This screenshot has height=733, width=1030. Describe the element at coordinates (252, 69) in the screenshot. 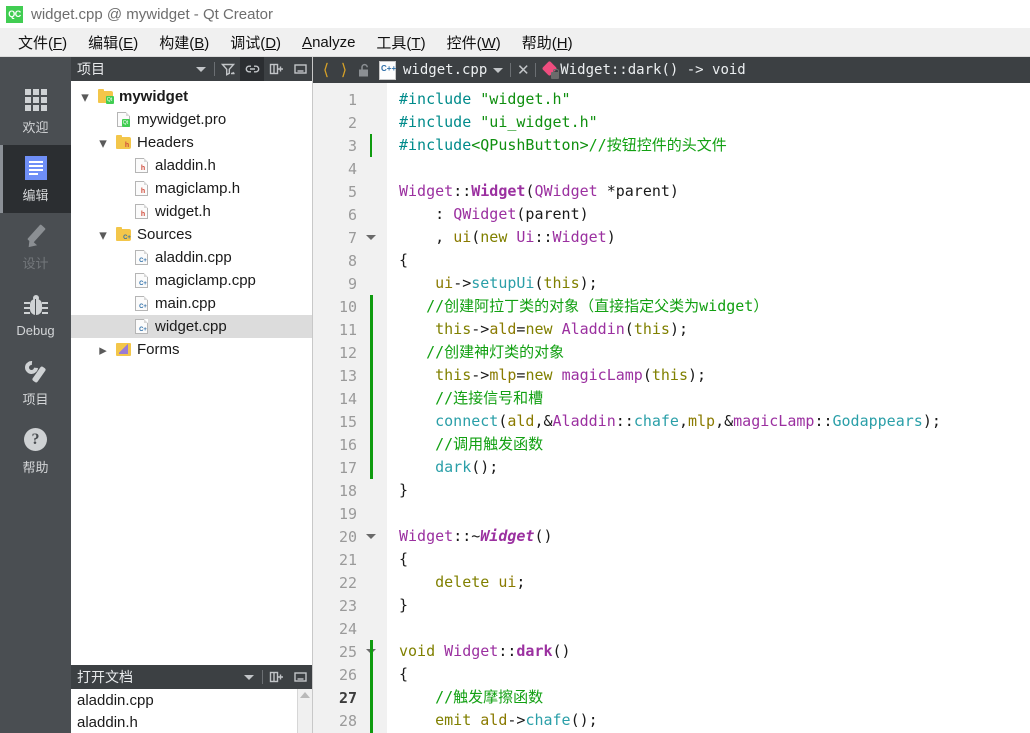

I see `link-icon` at that location.